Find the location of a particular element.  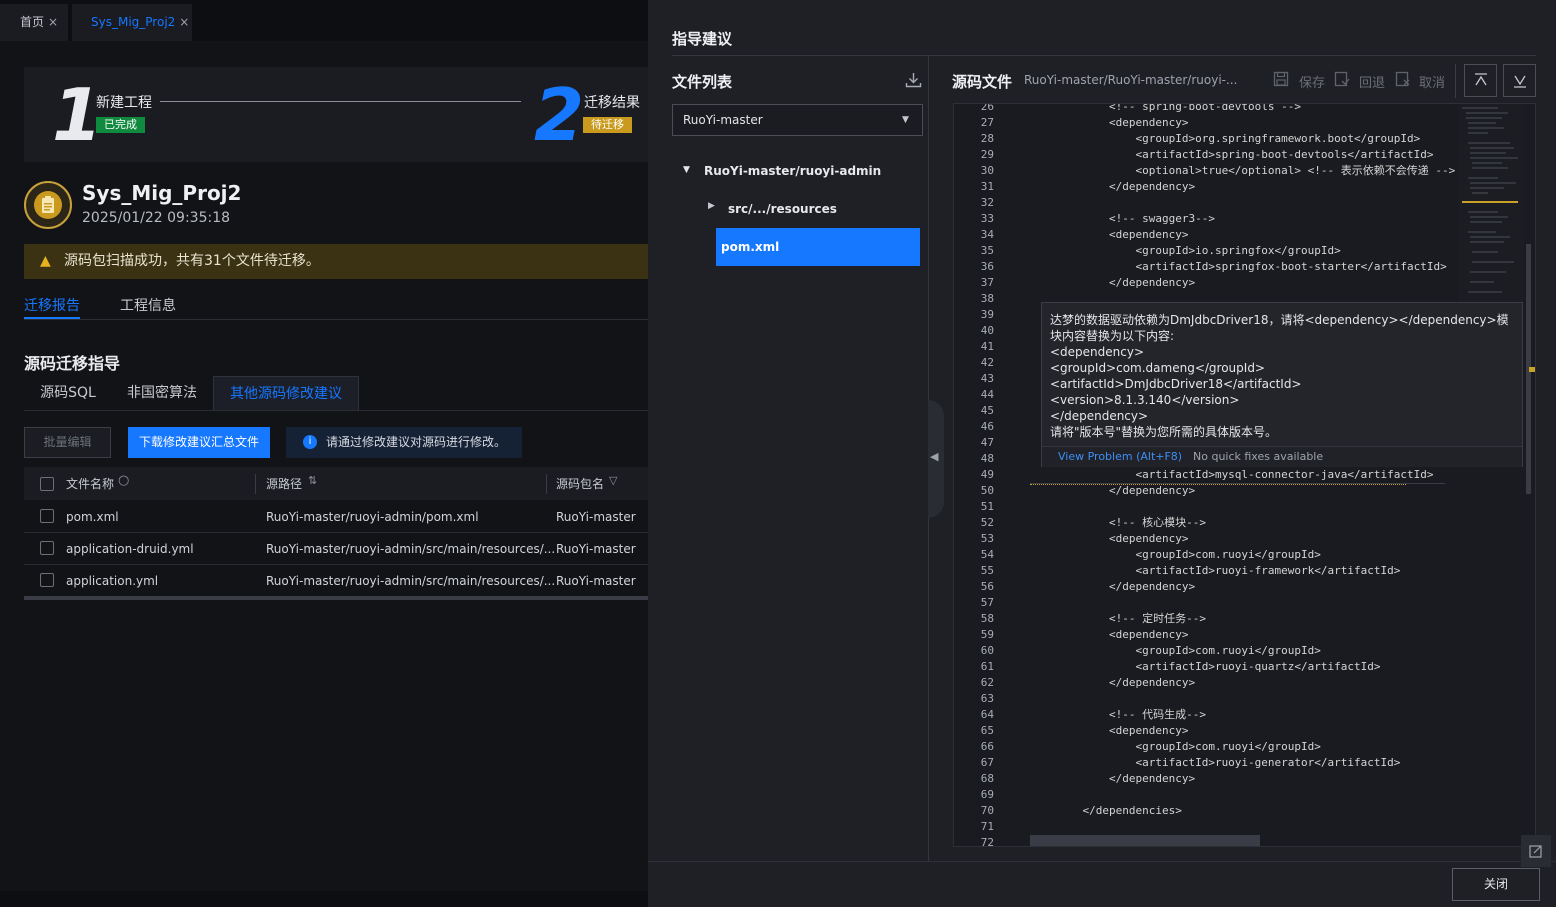

current-line-highlight is located at coordinates (1237, 483).